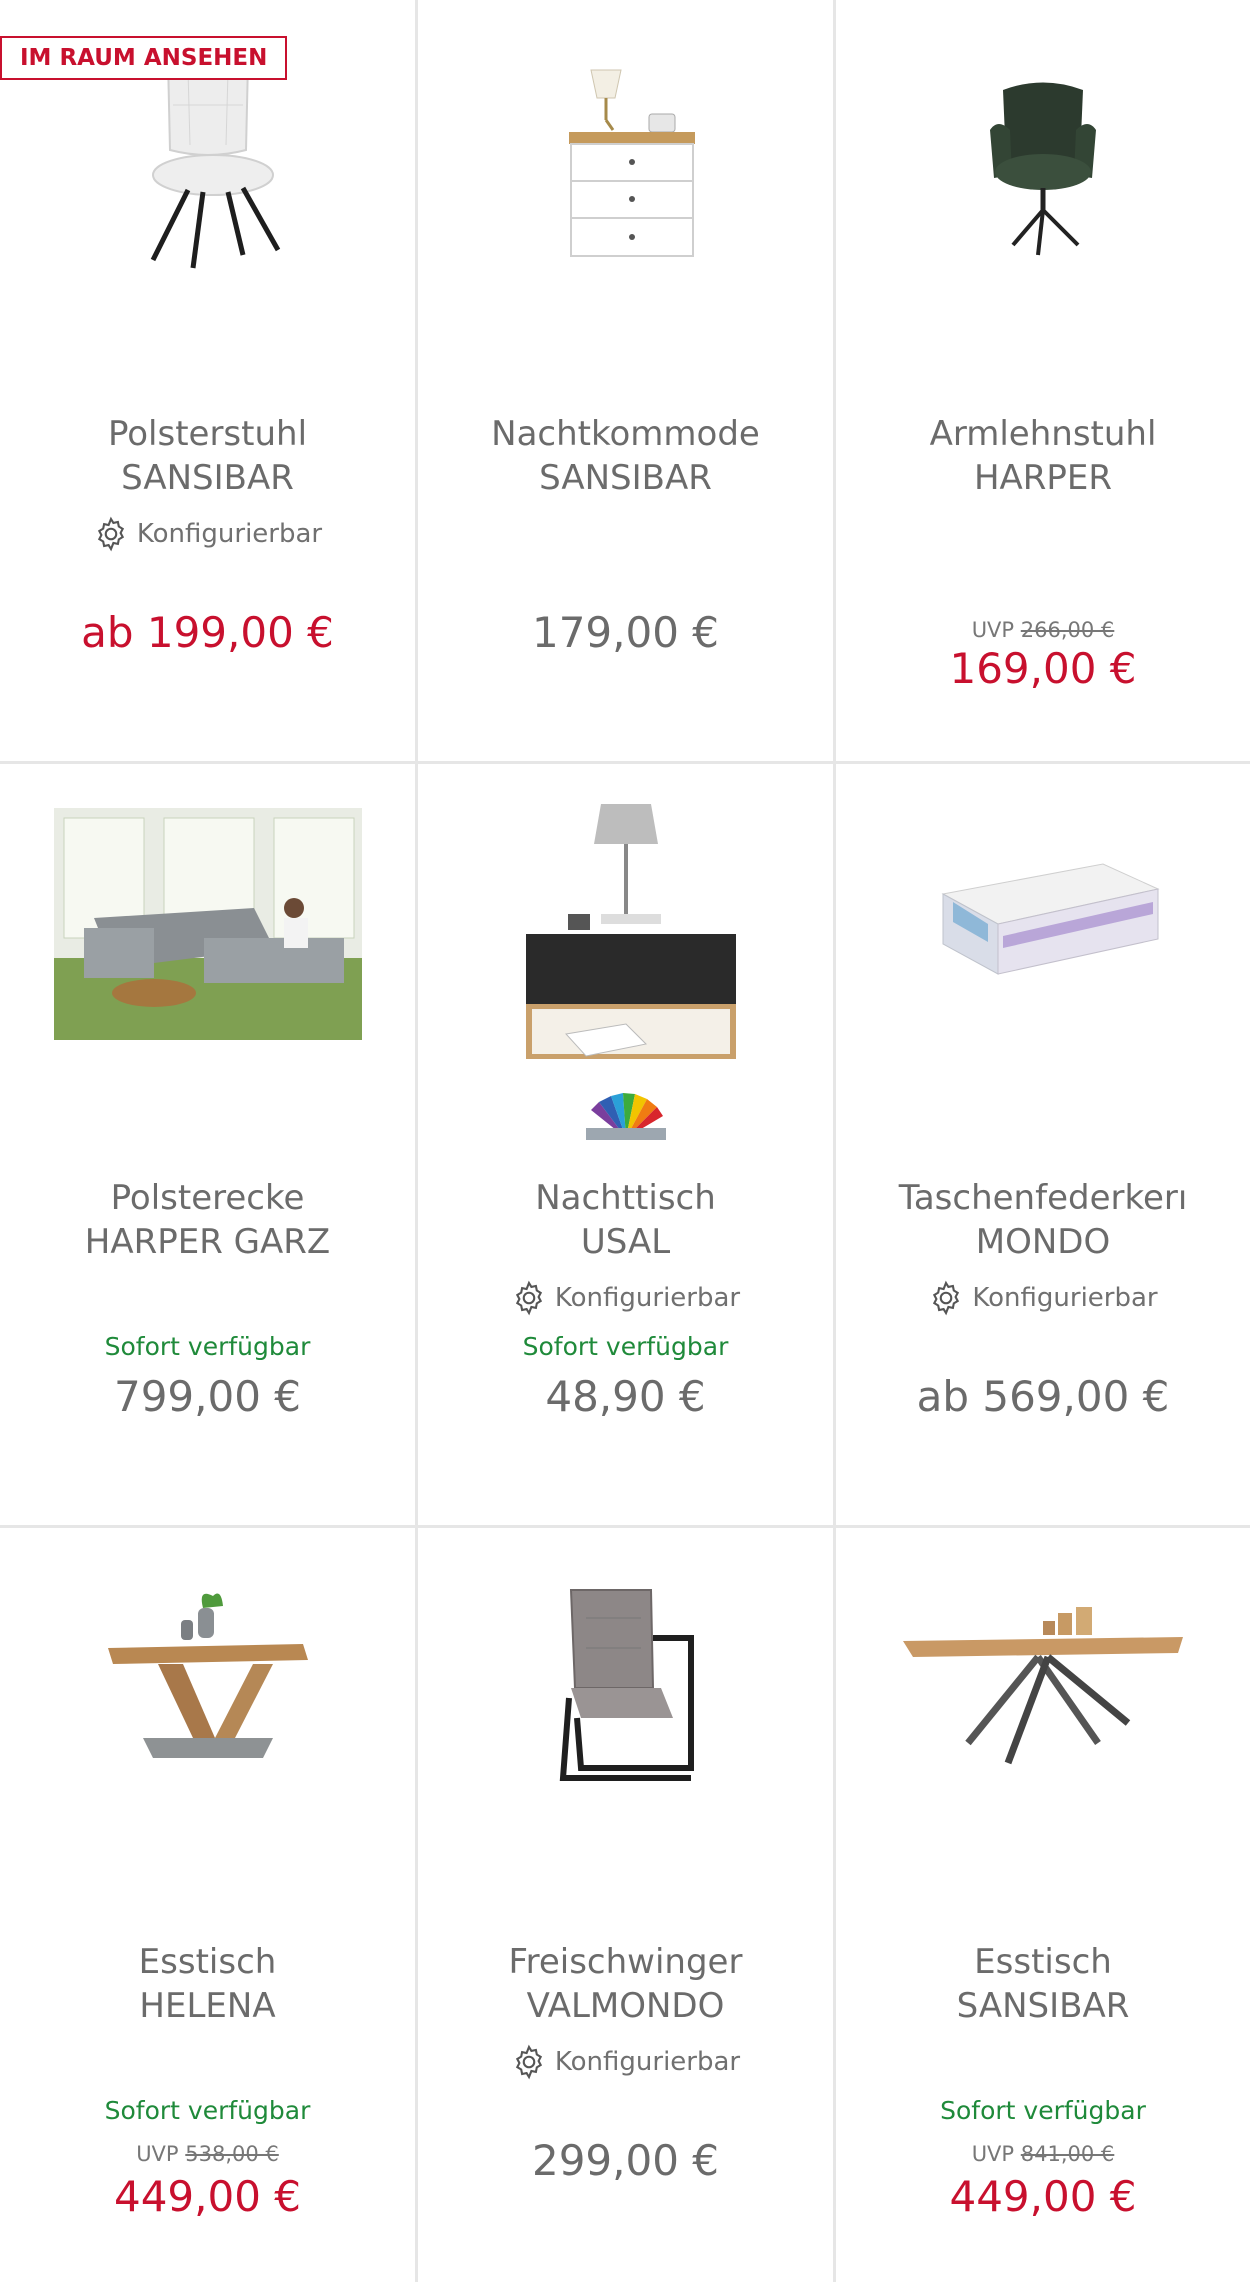 The width and height of the screenshot is (1250, 2282). What do you see at coordinates (631, 163) in the screenshot?
I see `dresser-icon` at bounding box center [631, 163].